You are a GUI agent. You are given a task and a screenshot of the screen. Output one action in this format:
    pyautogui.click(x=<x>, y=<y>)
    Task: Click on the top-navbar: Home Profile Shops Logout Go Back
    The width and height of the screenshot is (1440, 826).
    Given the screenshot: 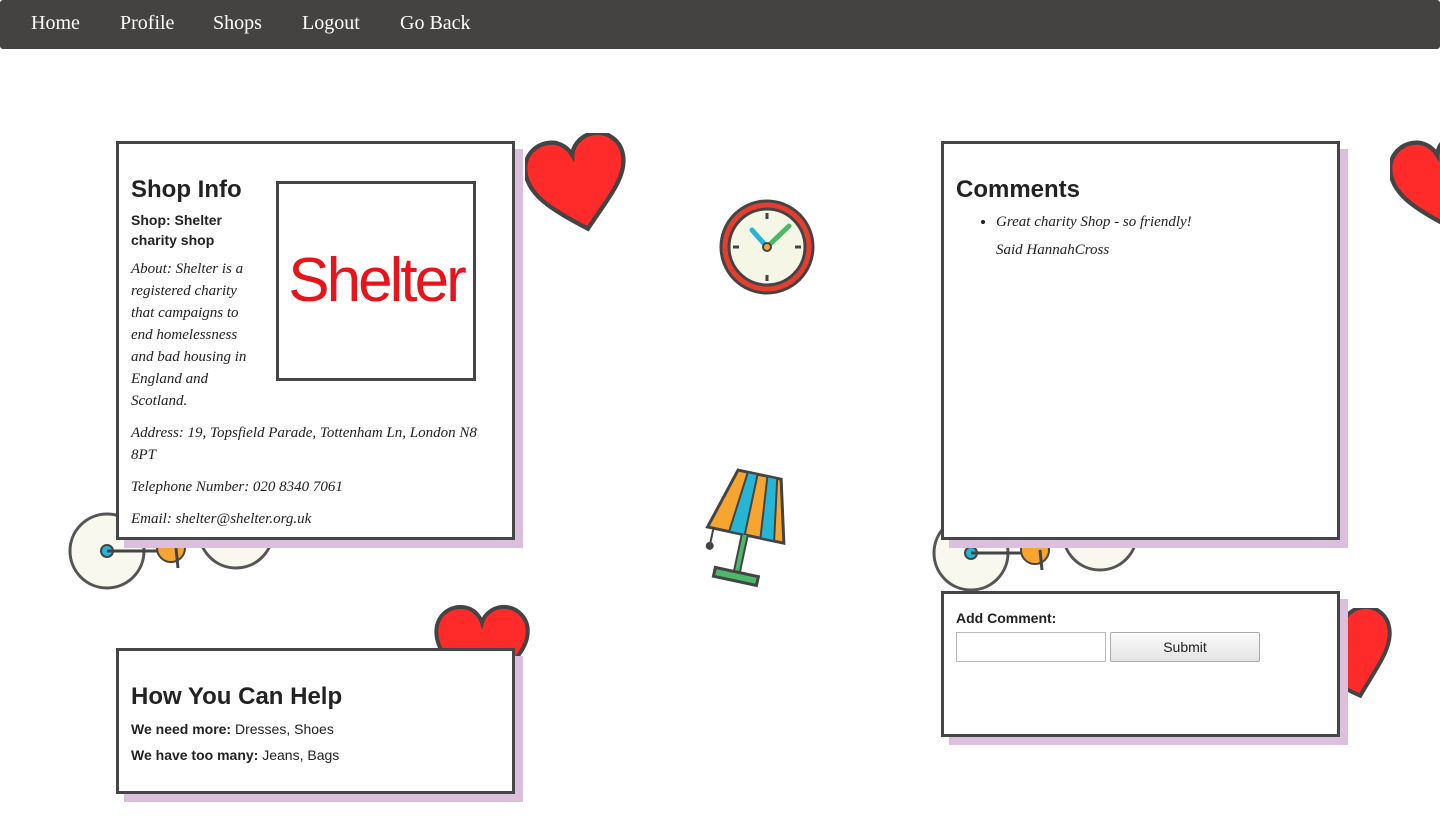 What is the action you would take?
    pyautogui.click(x=720, y=24)
    